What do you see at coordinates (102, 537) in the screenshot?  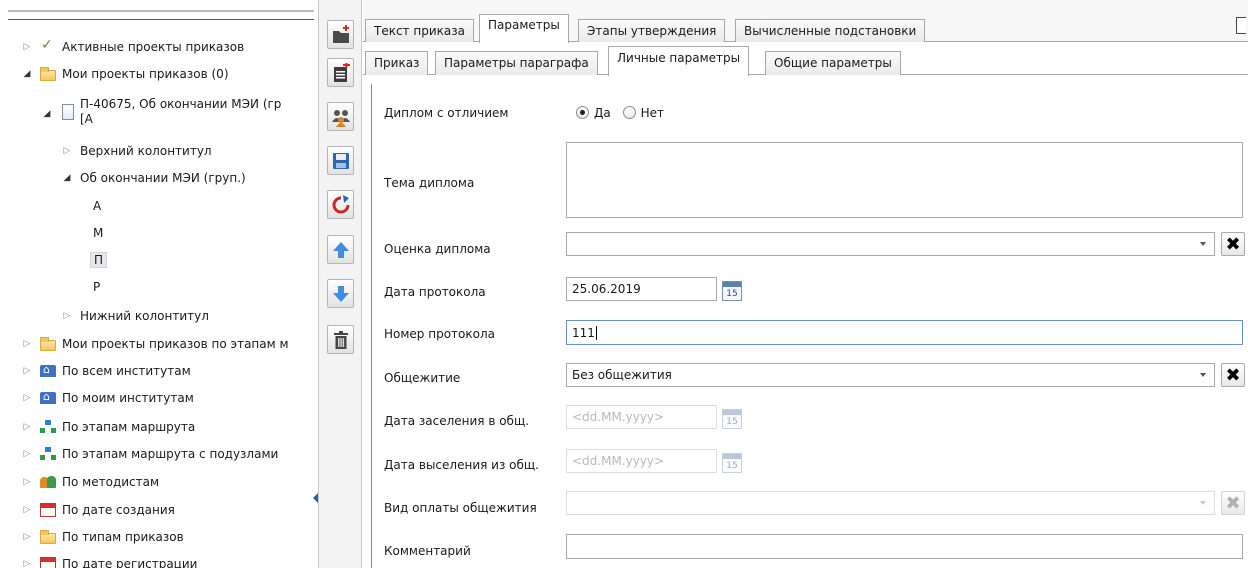 I see `tree-node-order-types: ▷ По типам приказов` at bounding box center [102, 537].